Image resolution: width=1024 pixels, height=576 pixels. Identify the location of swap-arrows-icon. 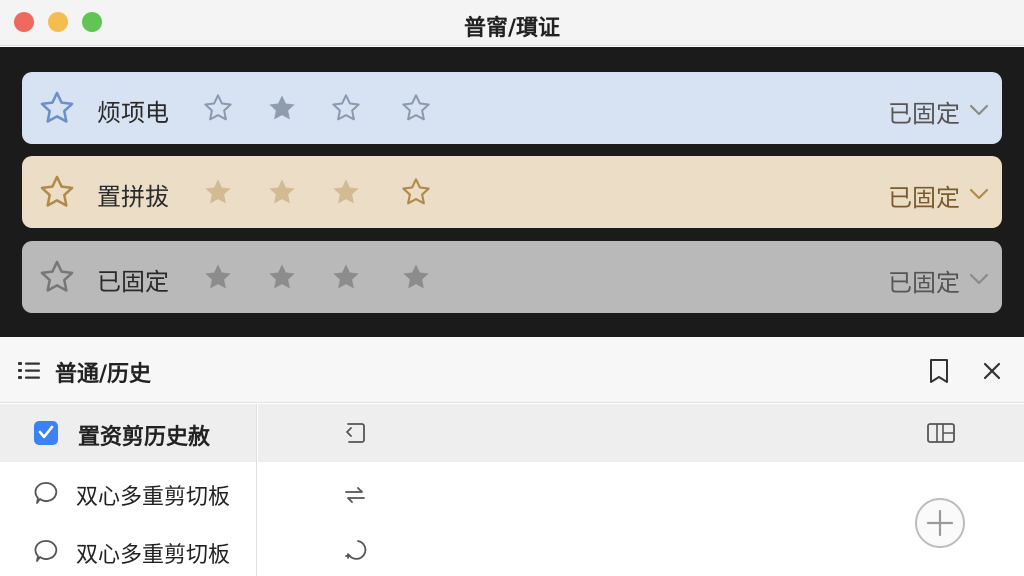
(355, 495).